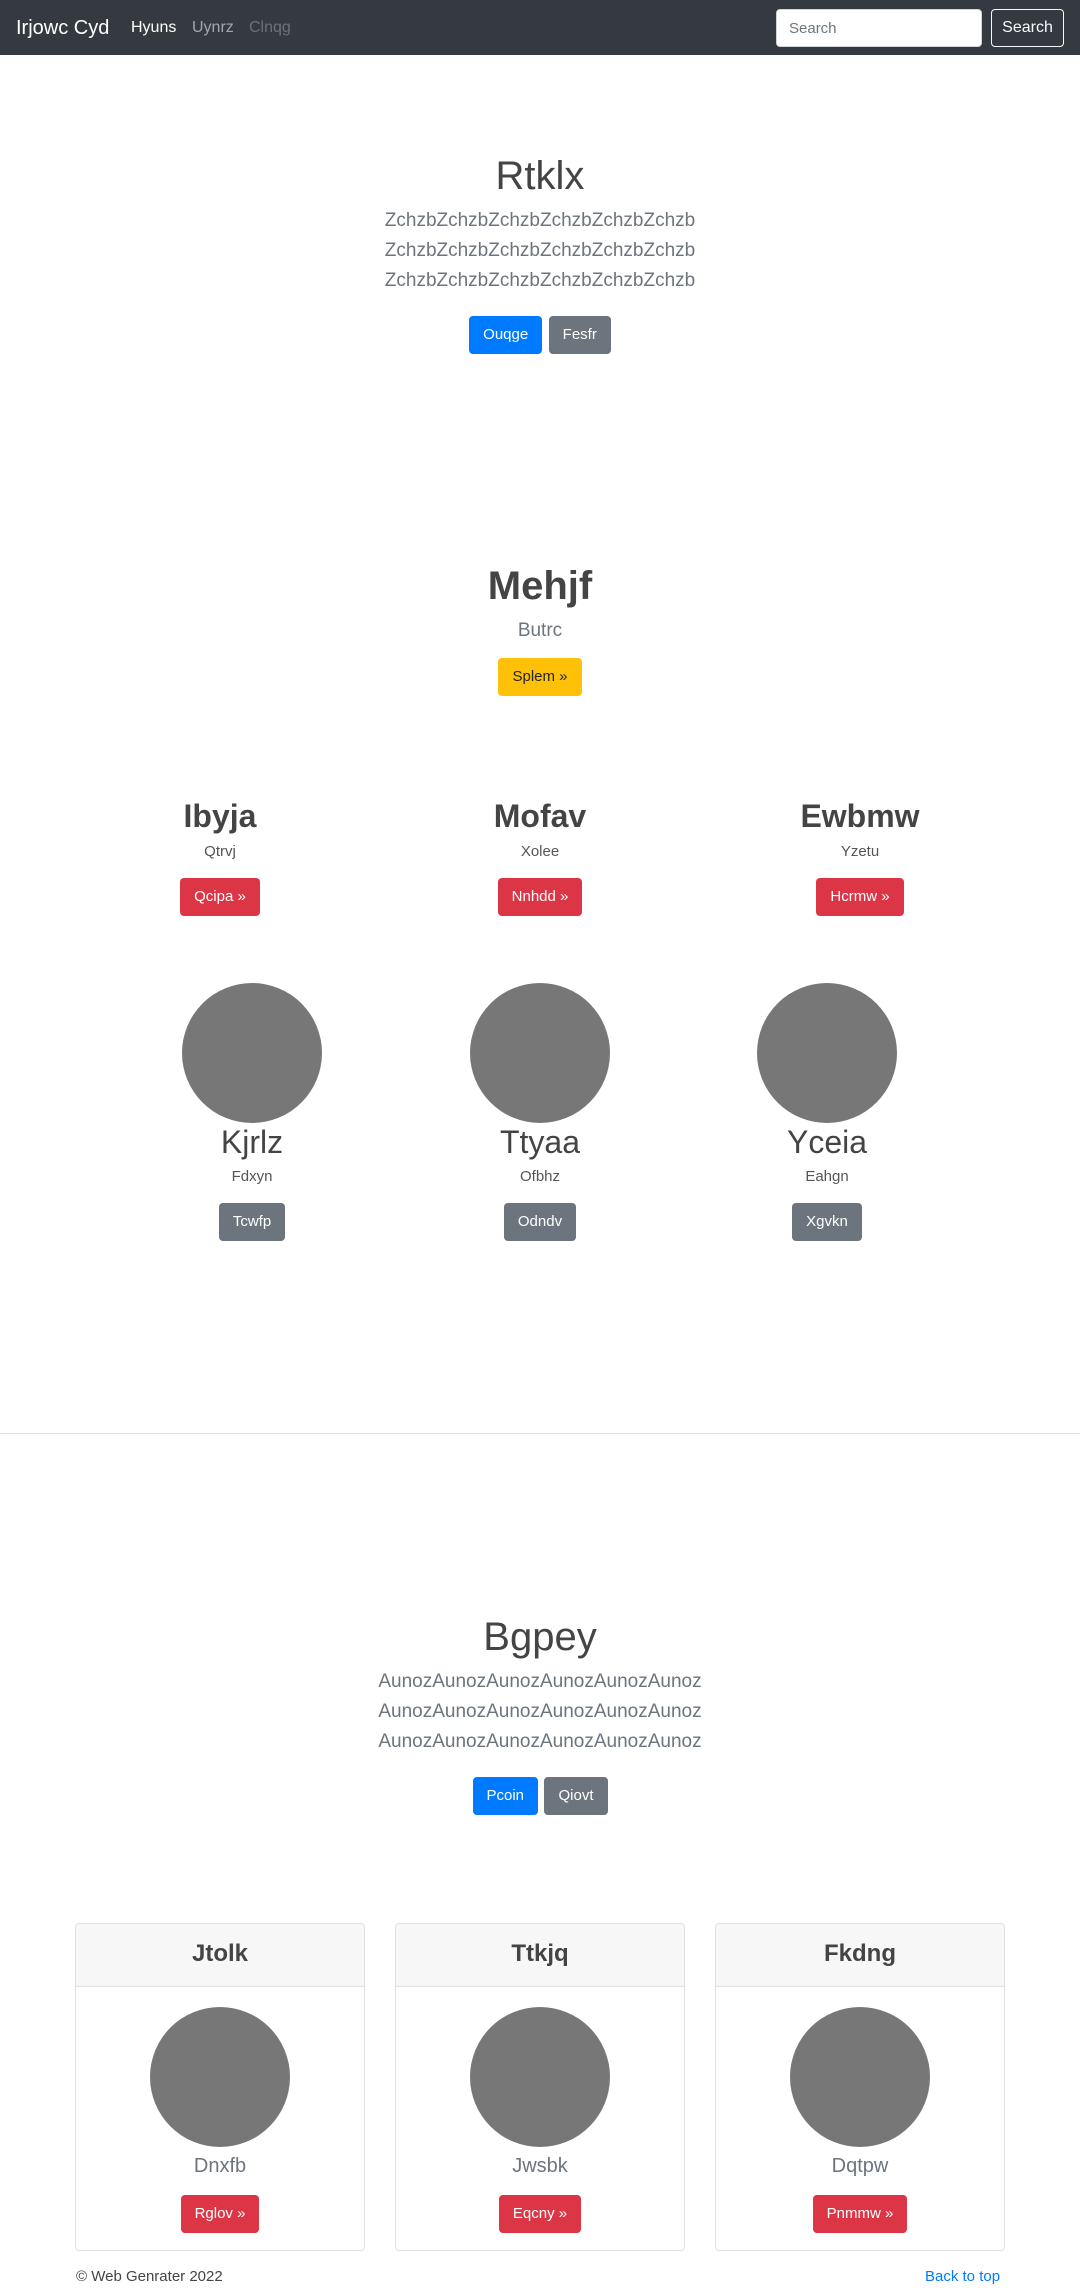 This screenshot has width=1080, height=2290. What do you see at coordinates (220, 1955) in the screenshot?
I see `card-header: Jtolk` at bounding box center [220, 1955].